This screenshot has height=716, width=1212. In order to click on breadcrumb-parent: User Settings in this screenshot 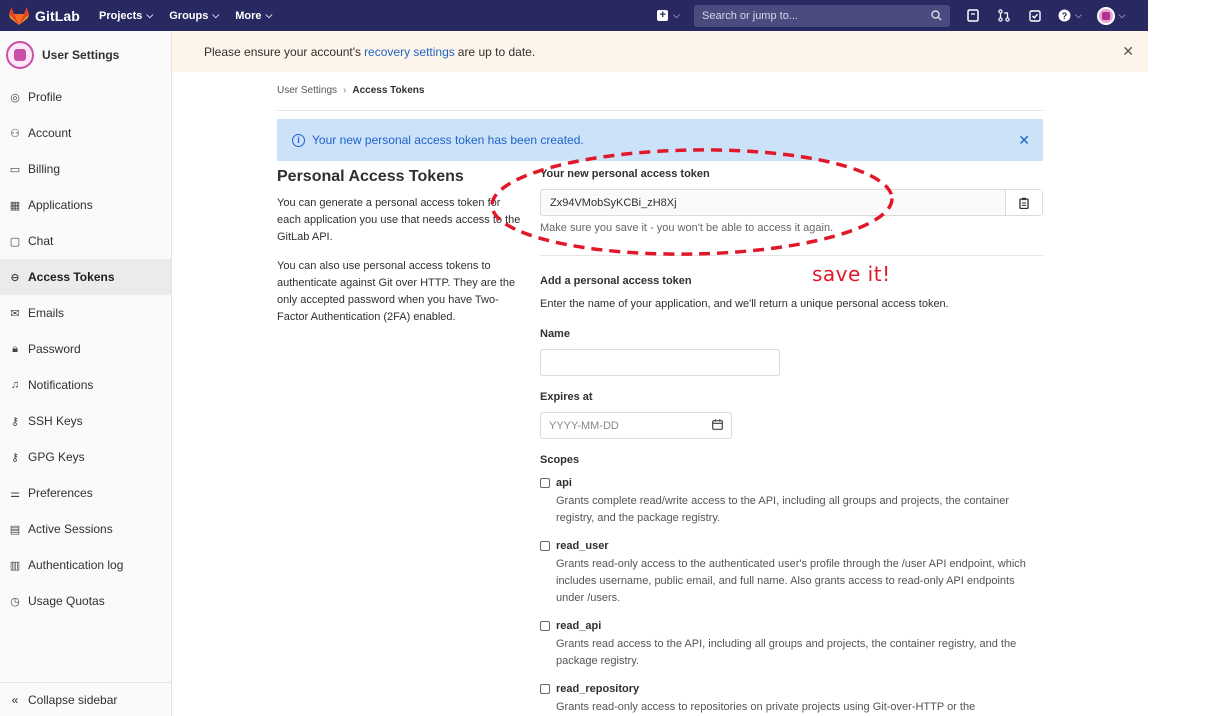, I will do `click(307, 90)`.